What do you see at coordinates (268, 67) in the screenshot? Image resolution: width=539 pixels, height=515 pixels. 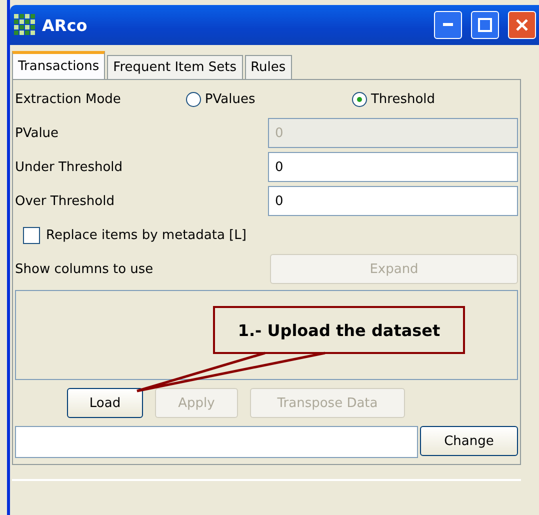 I see `tab: Rules` at bounding box center [268, 67].